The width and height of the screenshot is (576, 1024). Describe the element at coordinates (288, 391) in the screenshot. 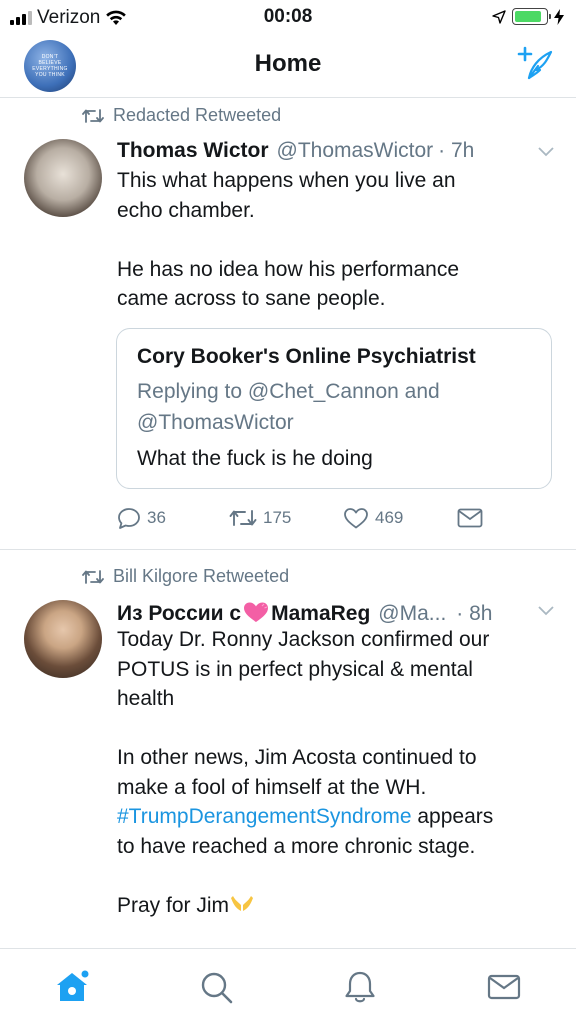

I see `reply-line: Replying to @Chet_Cannon and` at that location.